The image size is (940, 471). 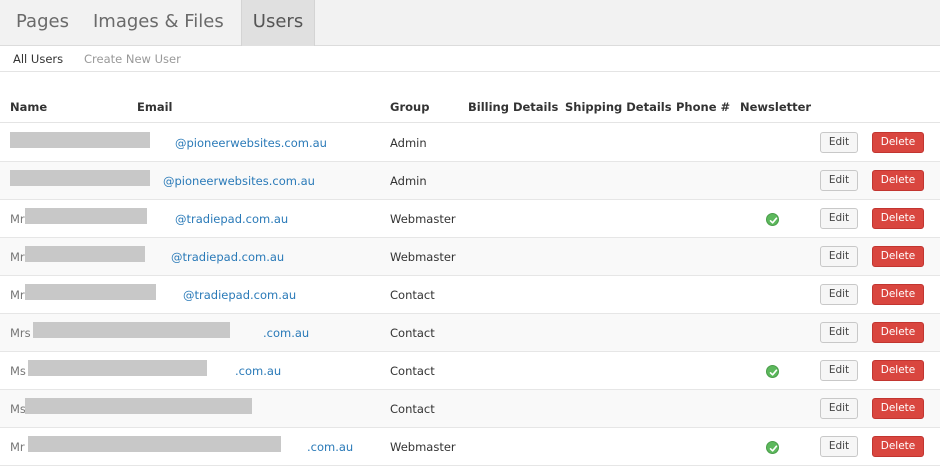 What do you see at coordinates (470, 447) in the screenshot?
I see `table-row: Mr .com.au Webmaster Edit Delete` at bounding box center [470, 447].